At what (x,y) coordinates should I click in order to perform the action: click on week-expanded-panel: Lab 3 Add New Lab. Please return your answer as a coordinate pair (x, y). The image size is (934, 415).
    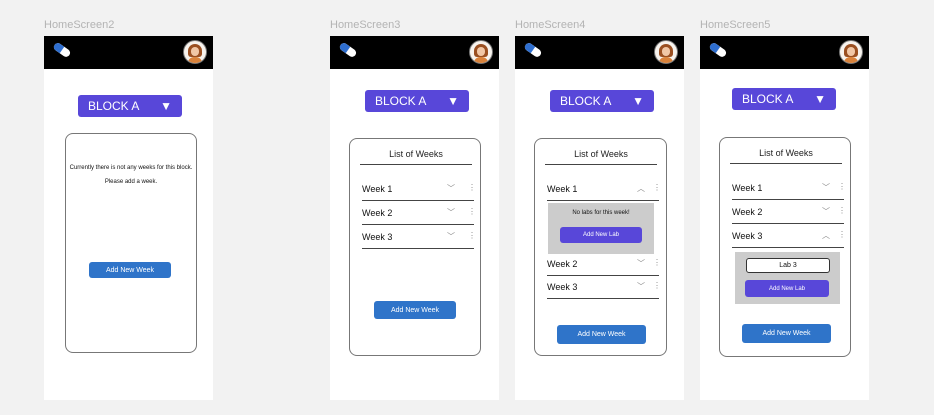
    Looking at the image, I should click on (787, 278).